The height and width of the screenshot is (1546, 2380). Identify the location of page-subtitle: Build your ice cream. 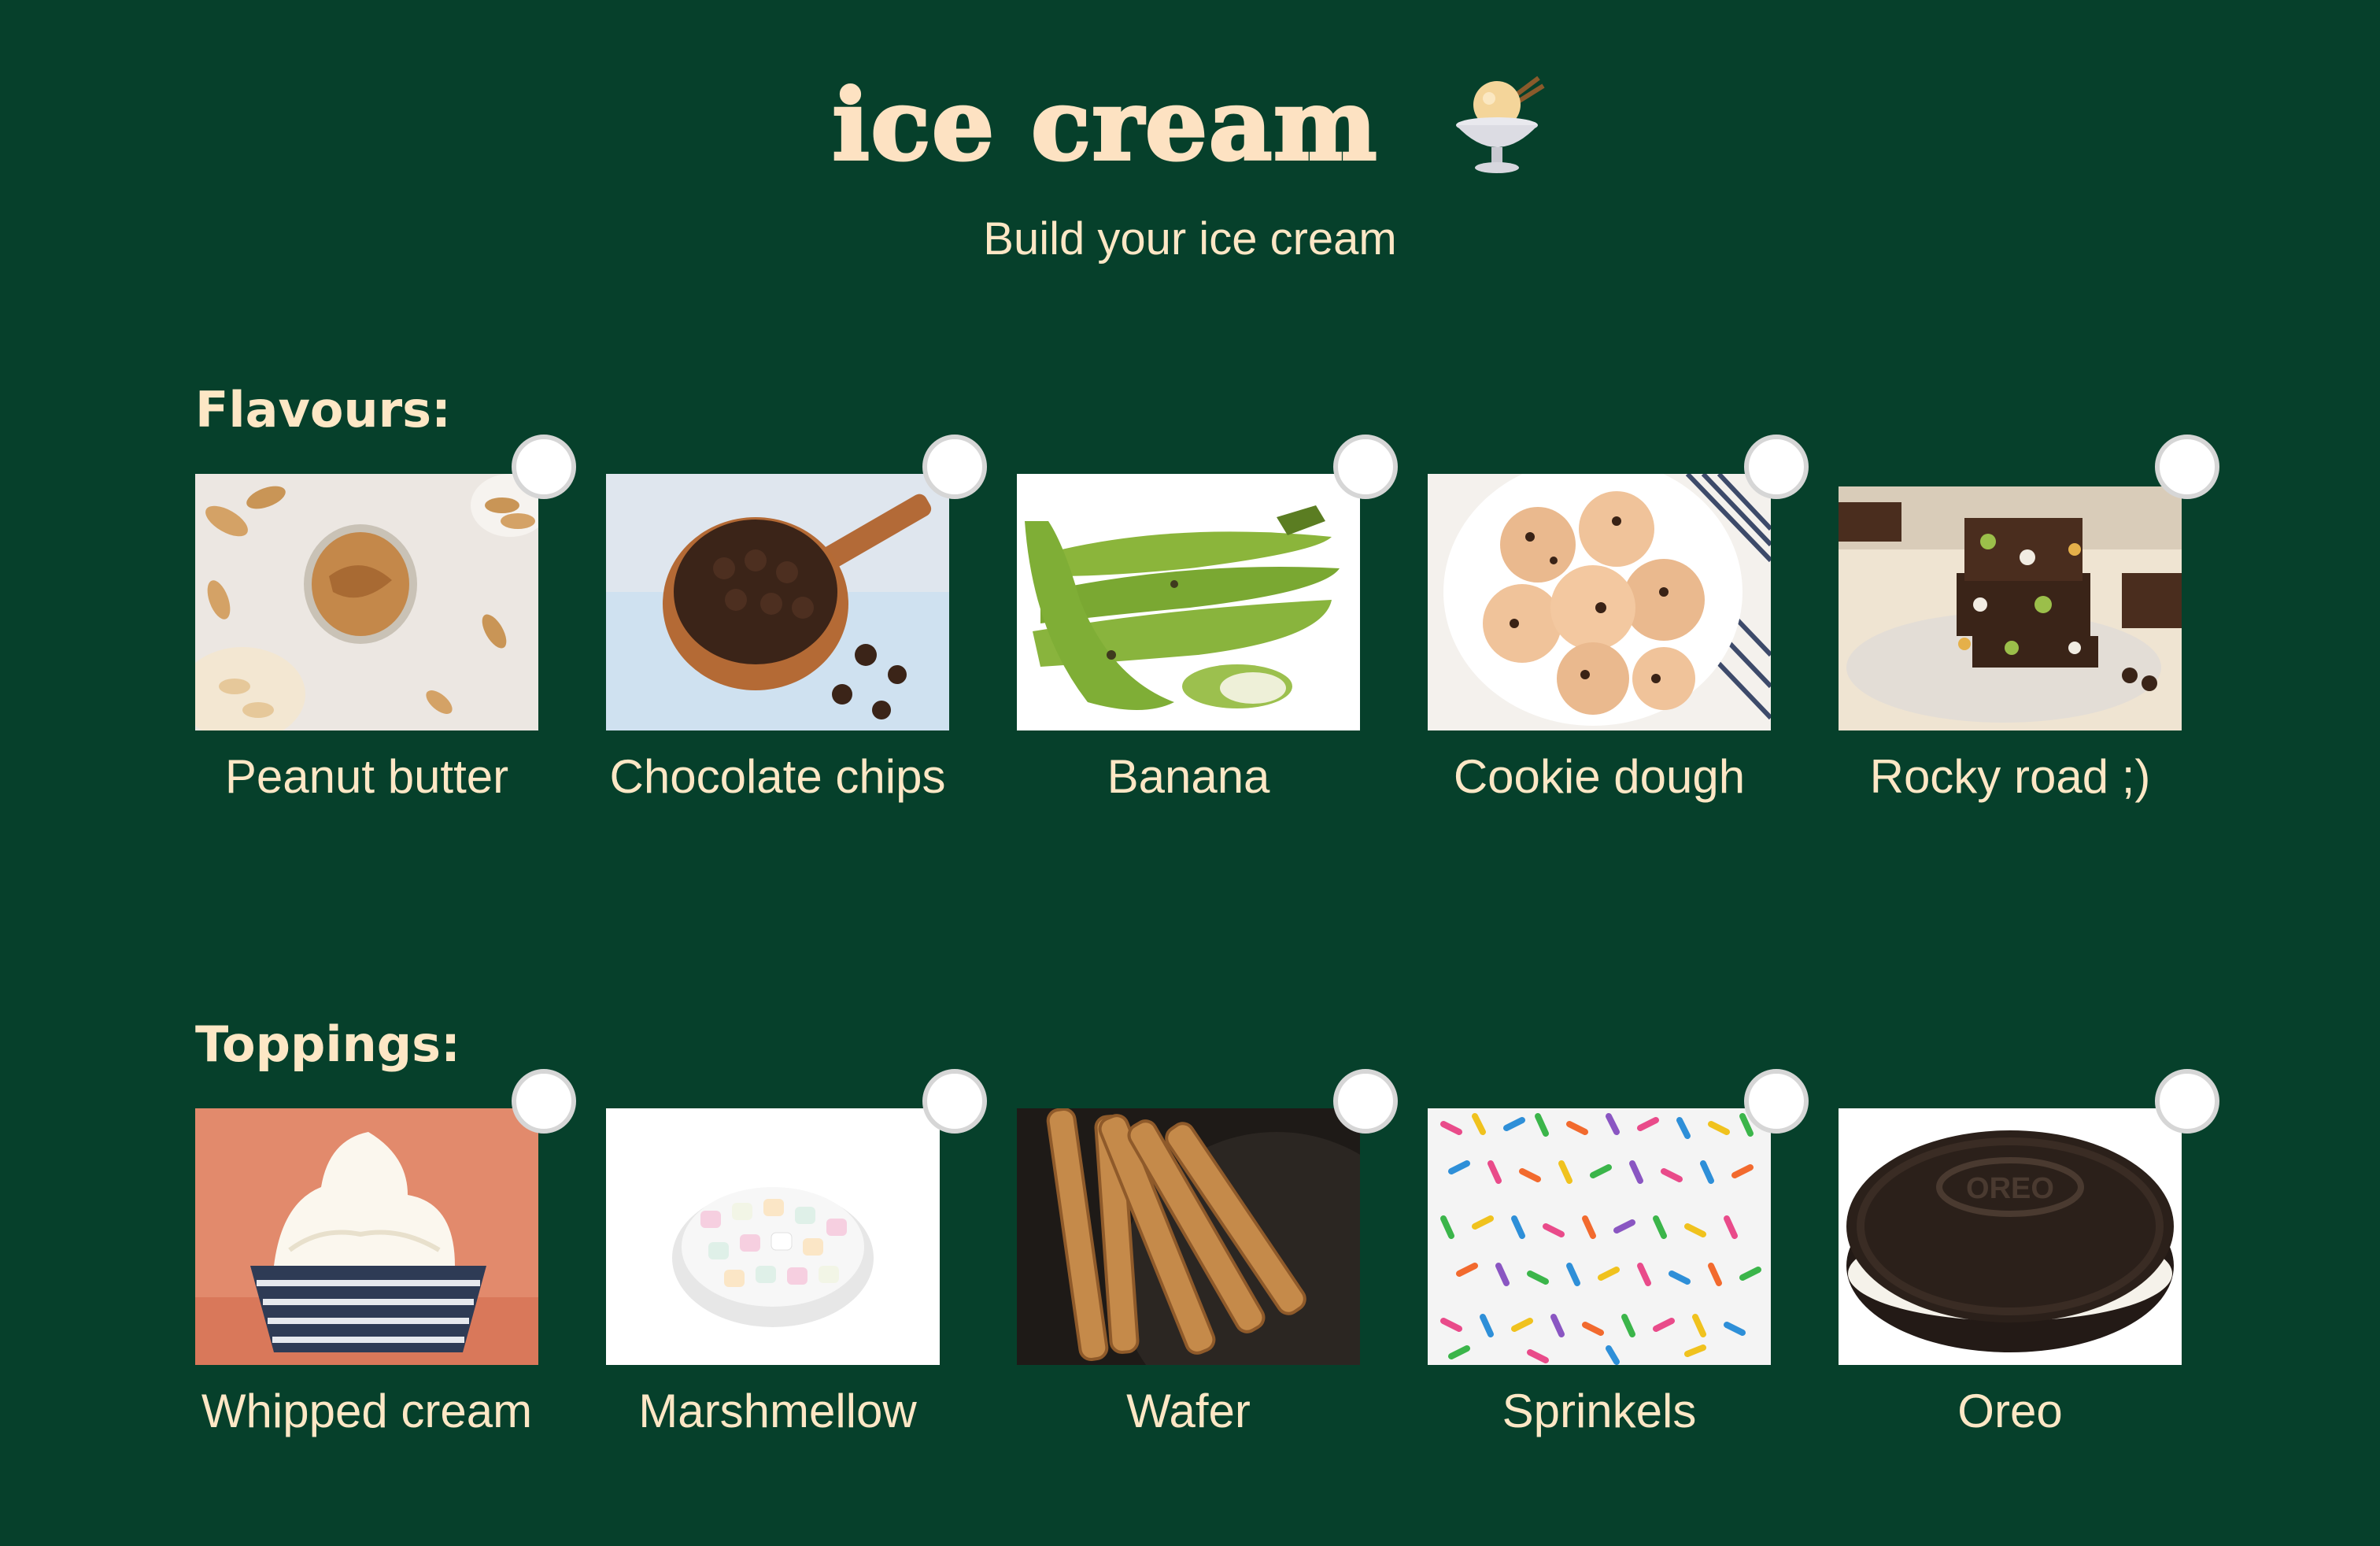
(1190, 239).